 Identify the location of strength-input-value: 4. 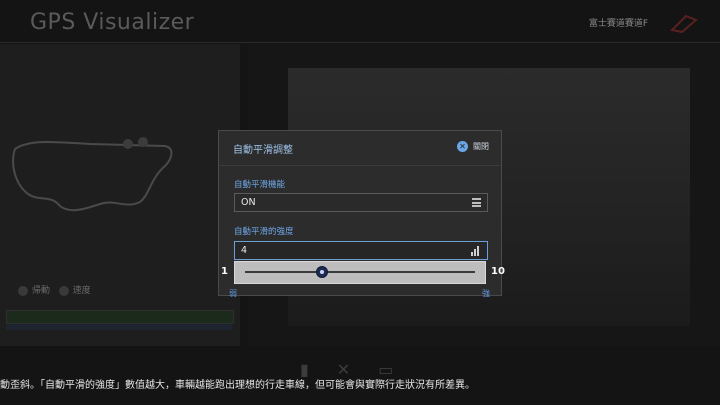
(244, 250).